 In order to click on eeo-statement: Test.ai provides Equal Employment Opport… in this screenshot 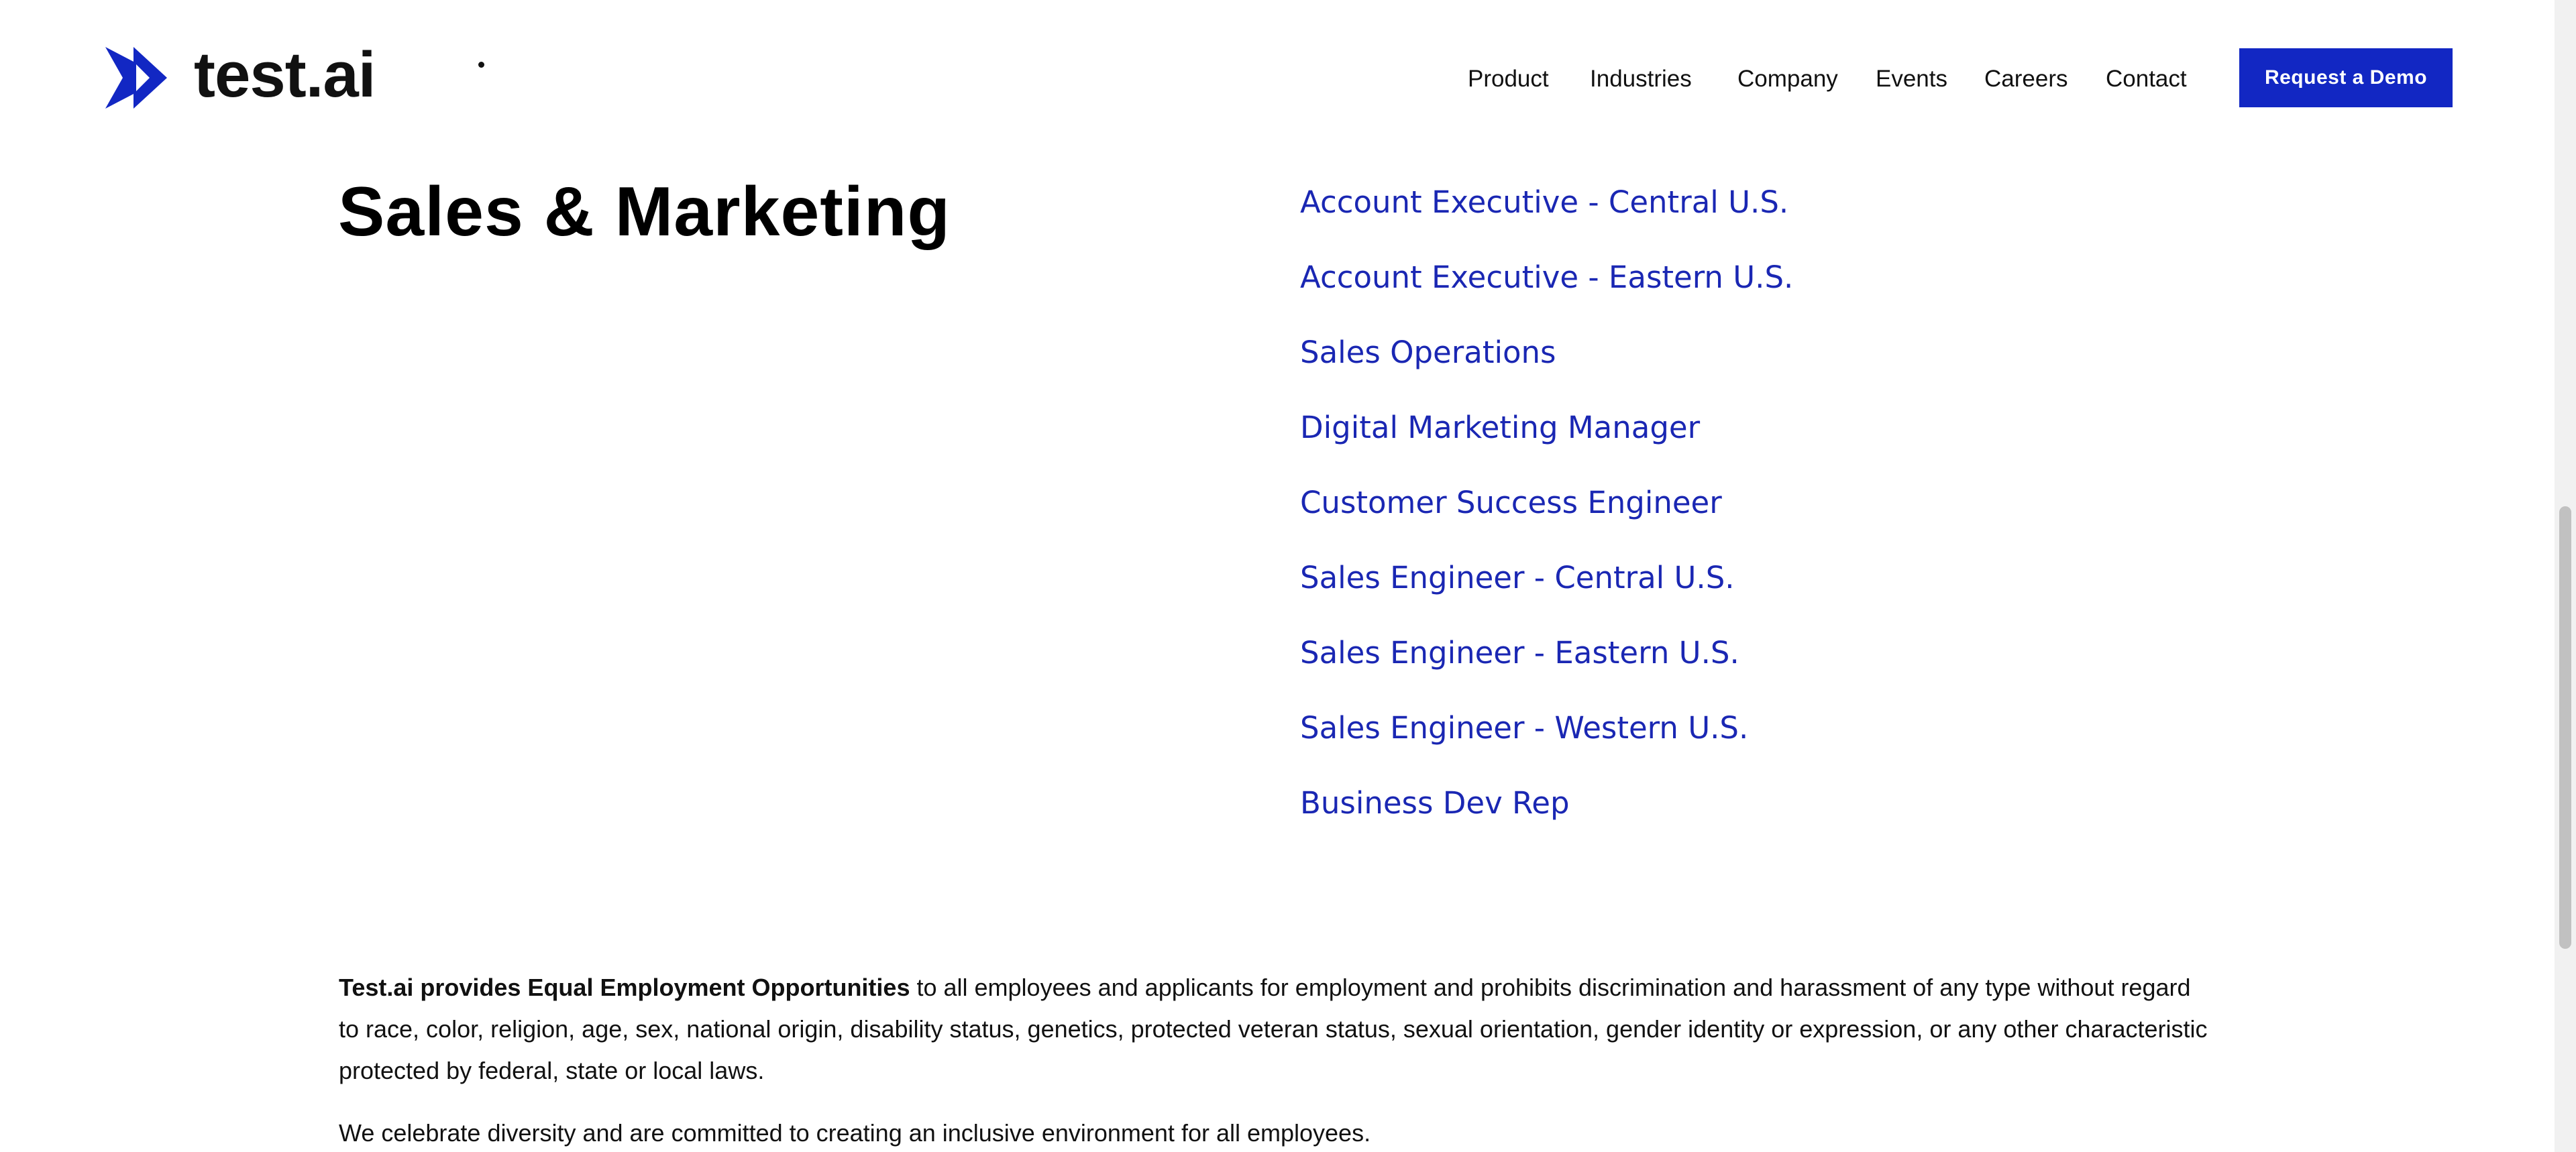, I will do `click(1274, 1029)`.